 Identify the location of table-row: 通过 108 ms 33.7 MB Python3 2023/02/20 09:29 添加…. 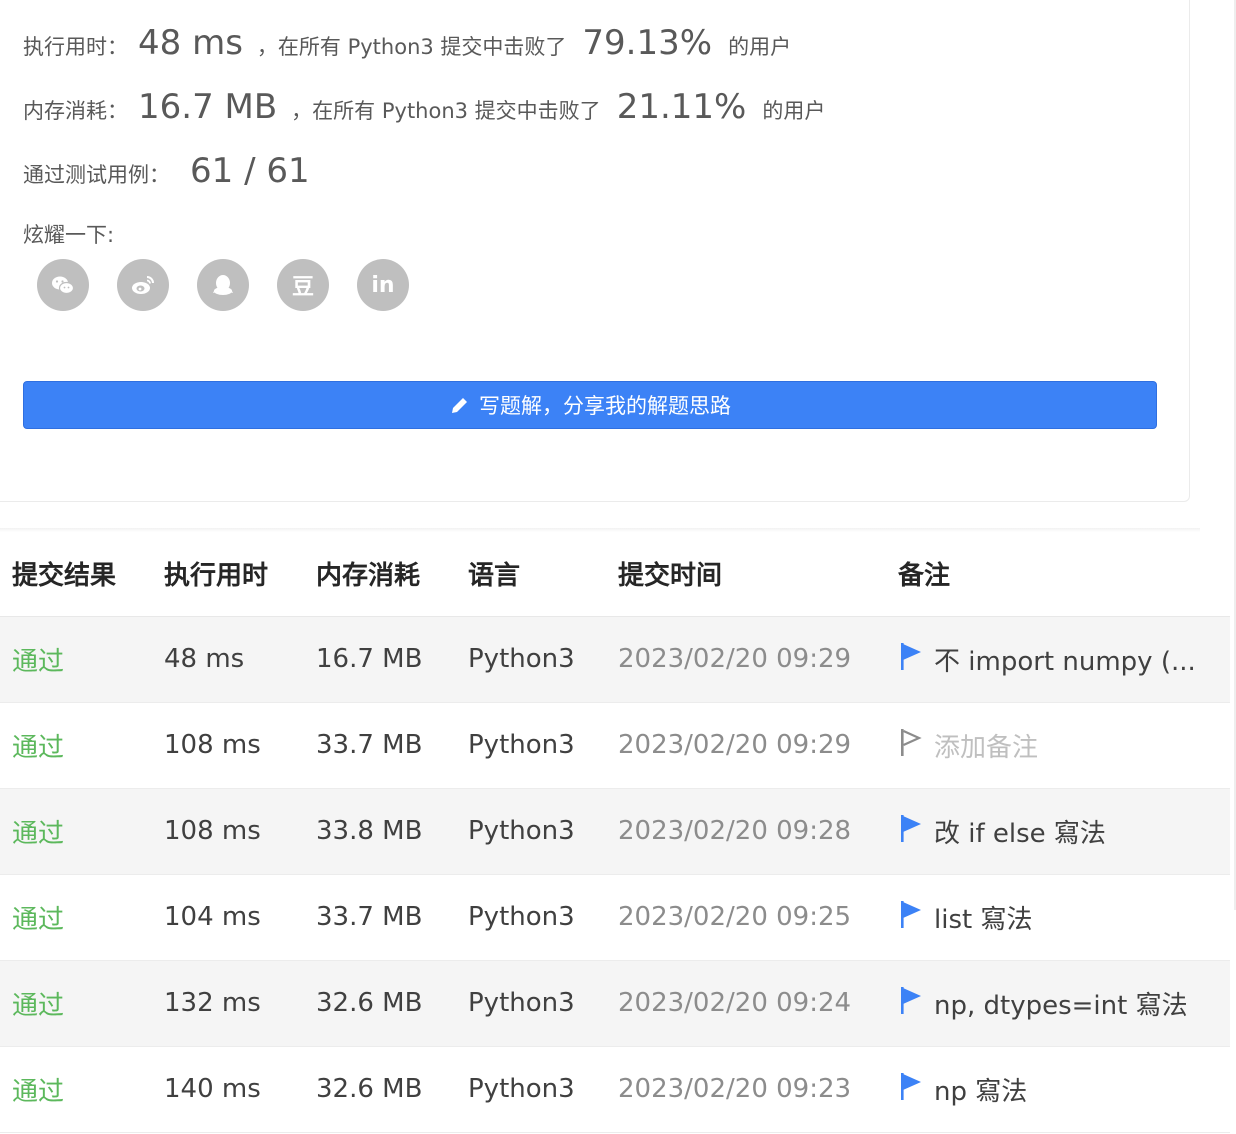
(615, 745).